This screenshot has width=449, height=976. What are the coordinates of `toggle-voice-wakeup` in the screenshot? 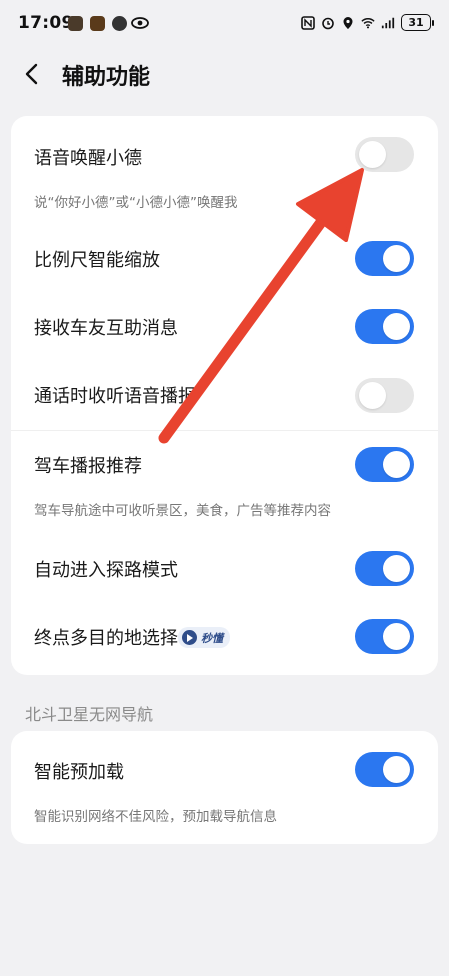 It's located at (384, 154).